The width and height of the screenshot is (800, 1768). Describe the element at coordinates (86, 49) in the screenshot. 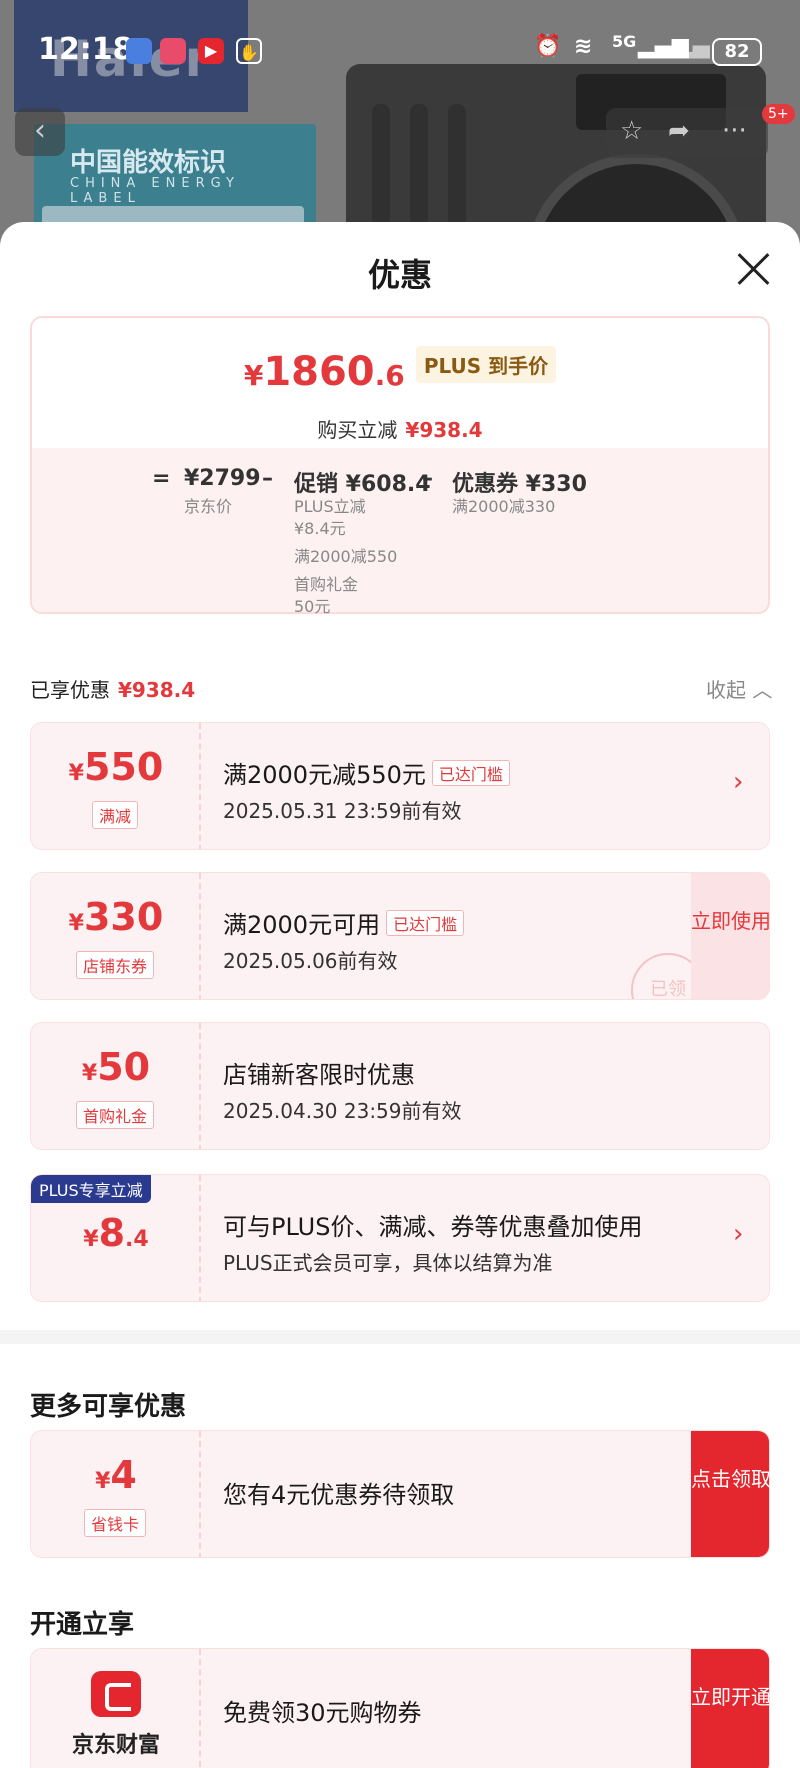

I see `status-time: 12:18` at that location.